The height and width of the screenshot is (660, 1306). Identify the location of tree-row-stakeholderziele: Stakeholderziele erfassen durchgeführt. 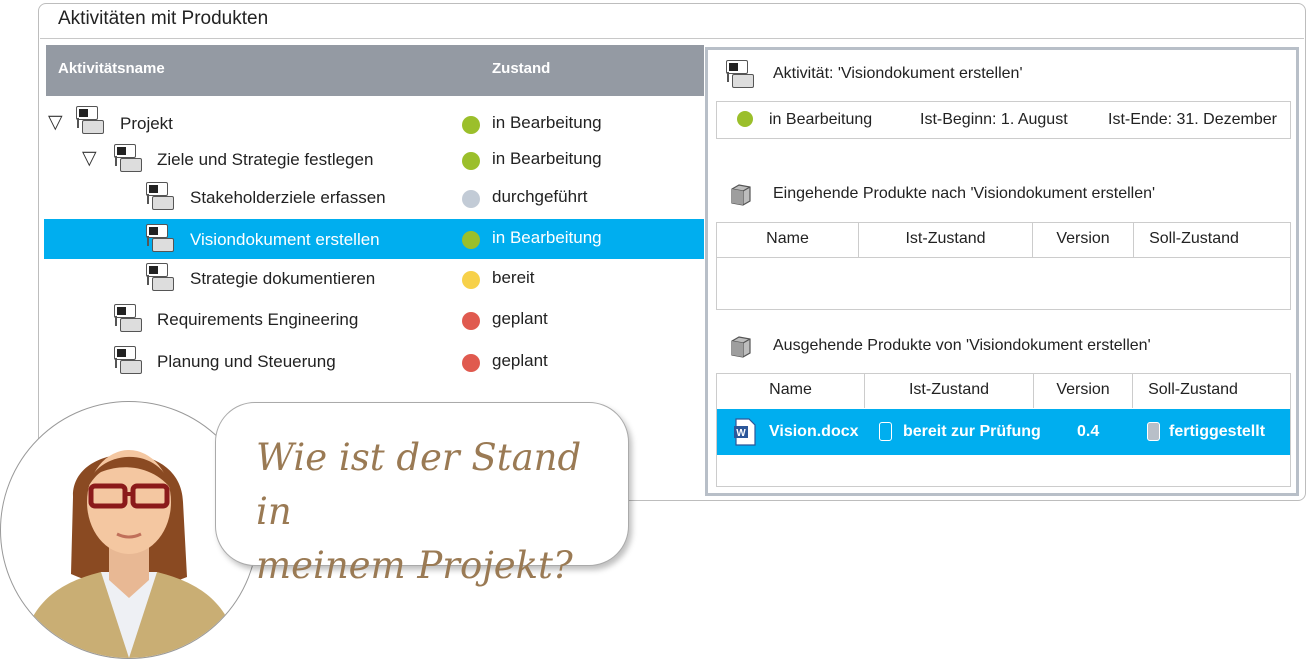
(374, 197).